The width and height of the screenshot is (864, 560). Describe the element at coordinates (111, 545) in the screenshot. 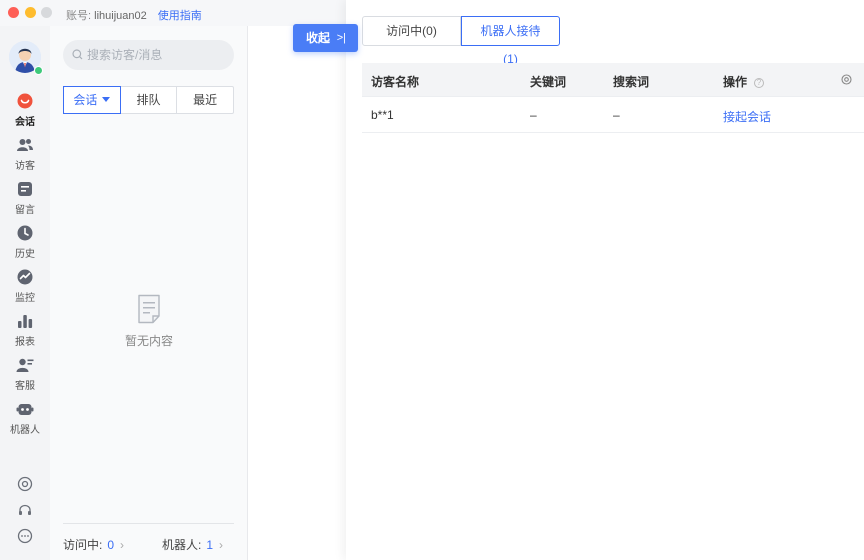

I see `visiting-count: 0` at that location.